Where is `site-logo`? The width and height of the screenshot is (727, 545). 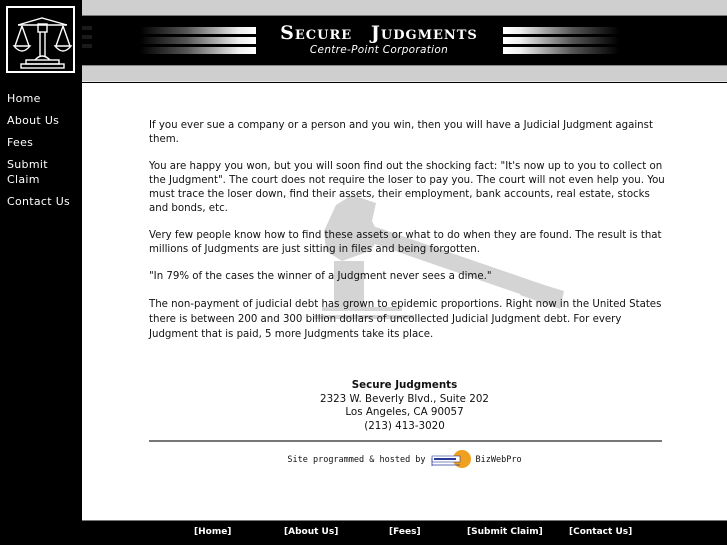 site-logo is located at coordinates (40, 39).